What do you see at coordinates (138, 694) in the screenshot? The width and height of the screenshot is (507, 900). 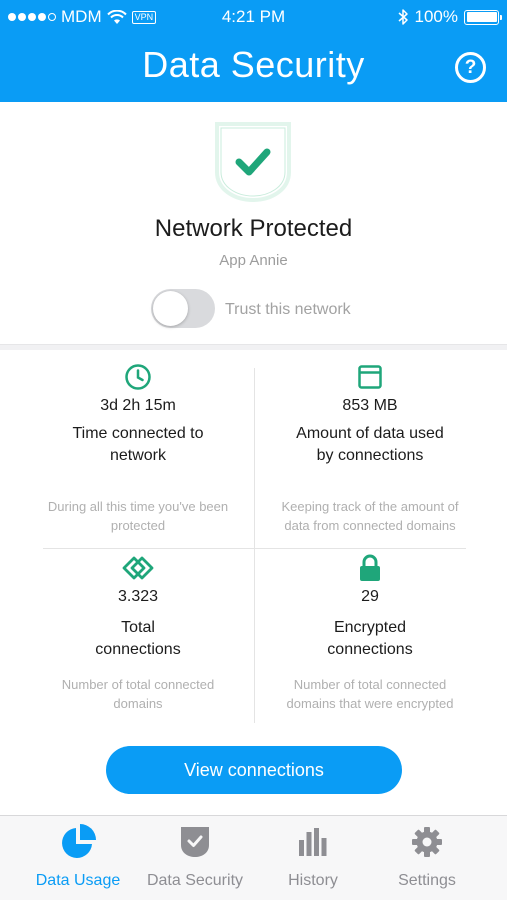 I see `stat-description: Number of total connected domains` at bounding box center [138, 694].